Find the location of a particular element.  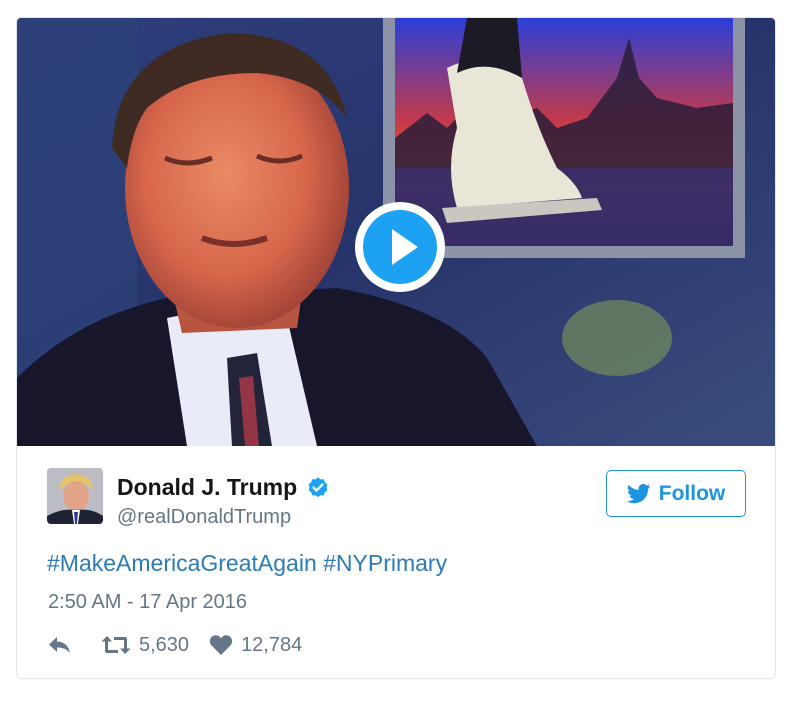

retweet-count: 5,630 is located at coordinates (164, 644).